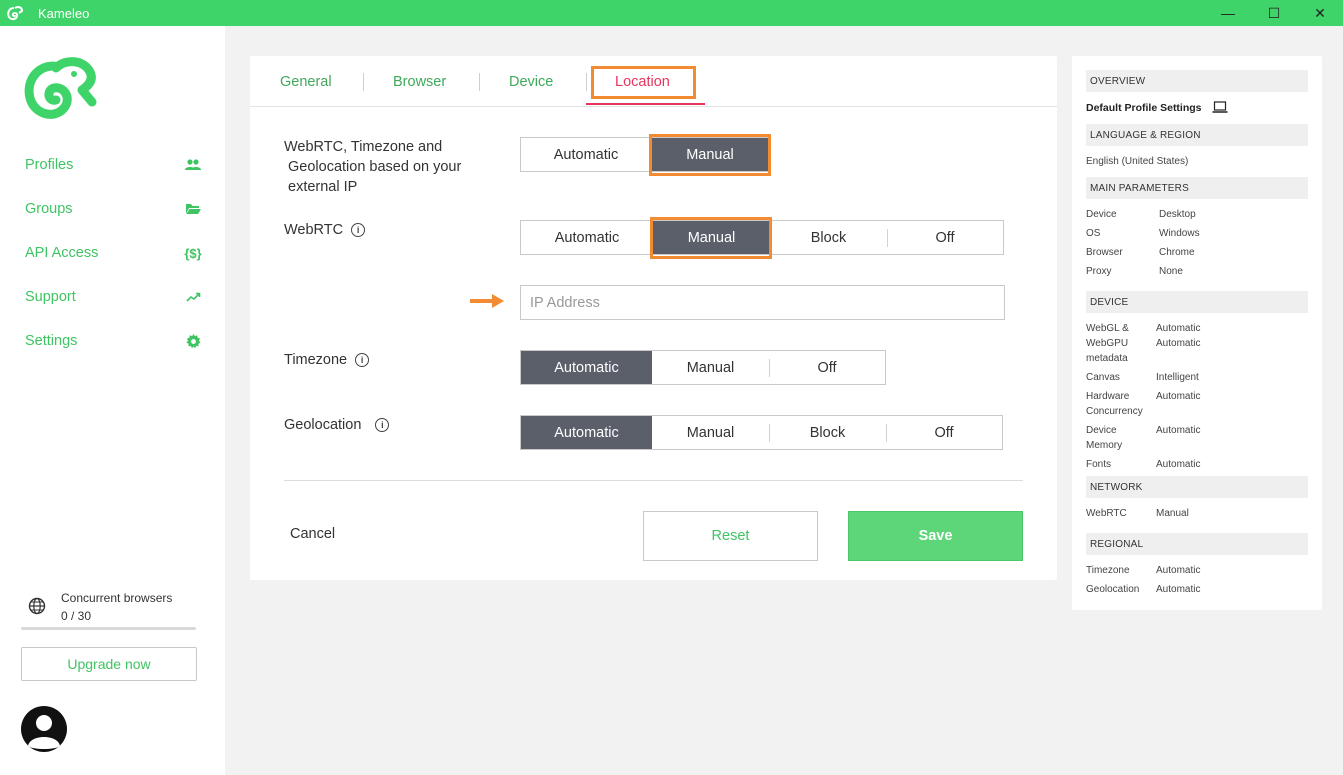  What do you see at coordinates (113, 209) in the screenshot?
I see `sidebar-item-groups: Groups` at bounding box center [113, 209].